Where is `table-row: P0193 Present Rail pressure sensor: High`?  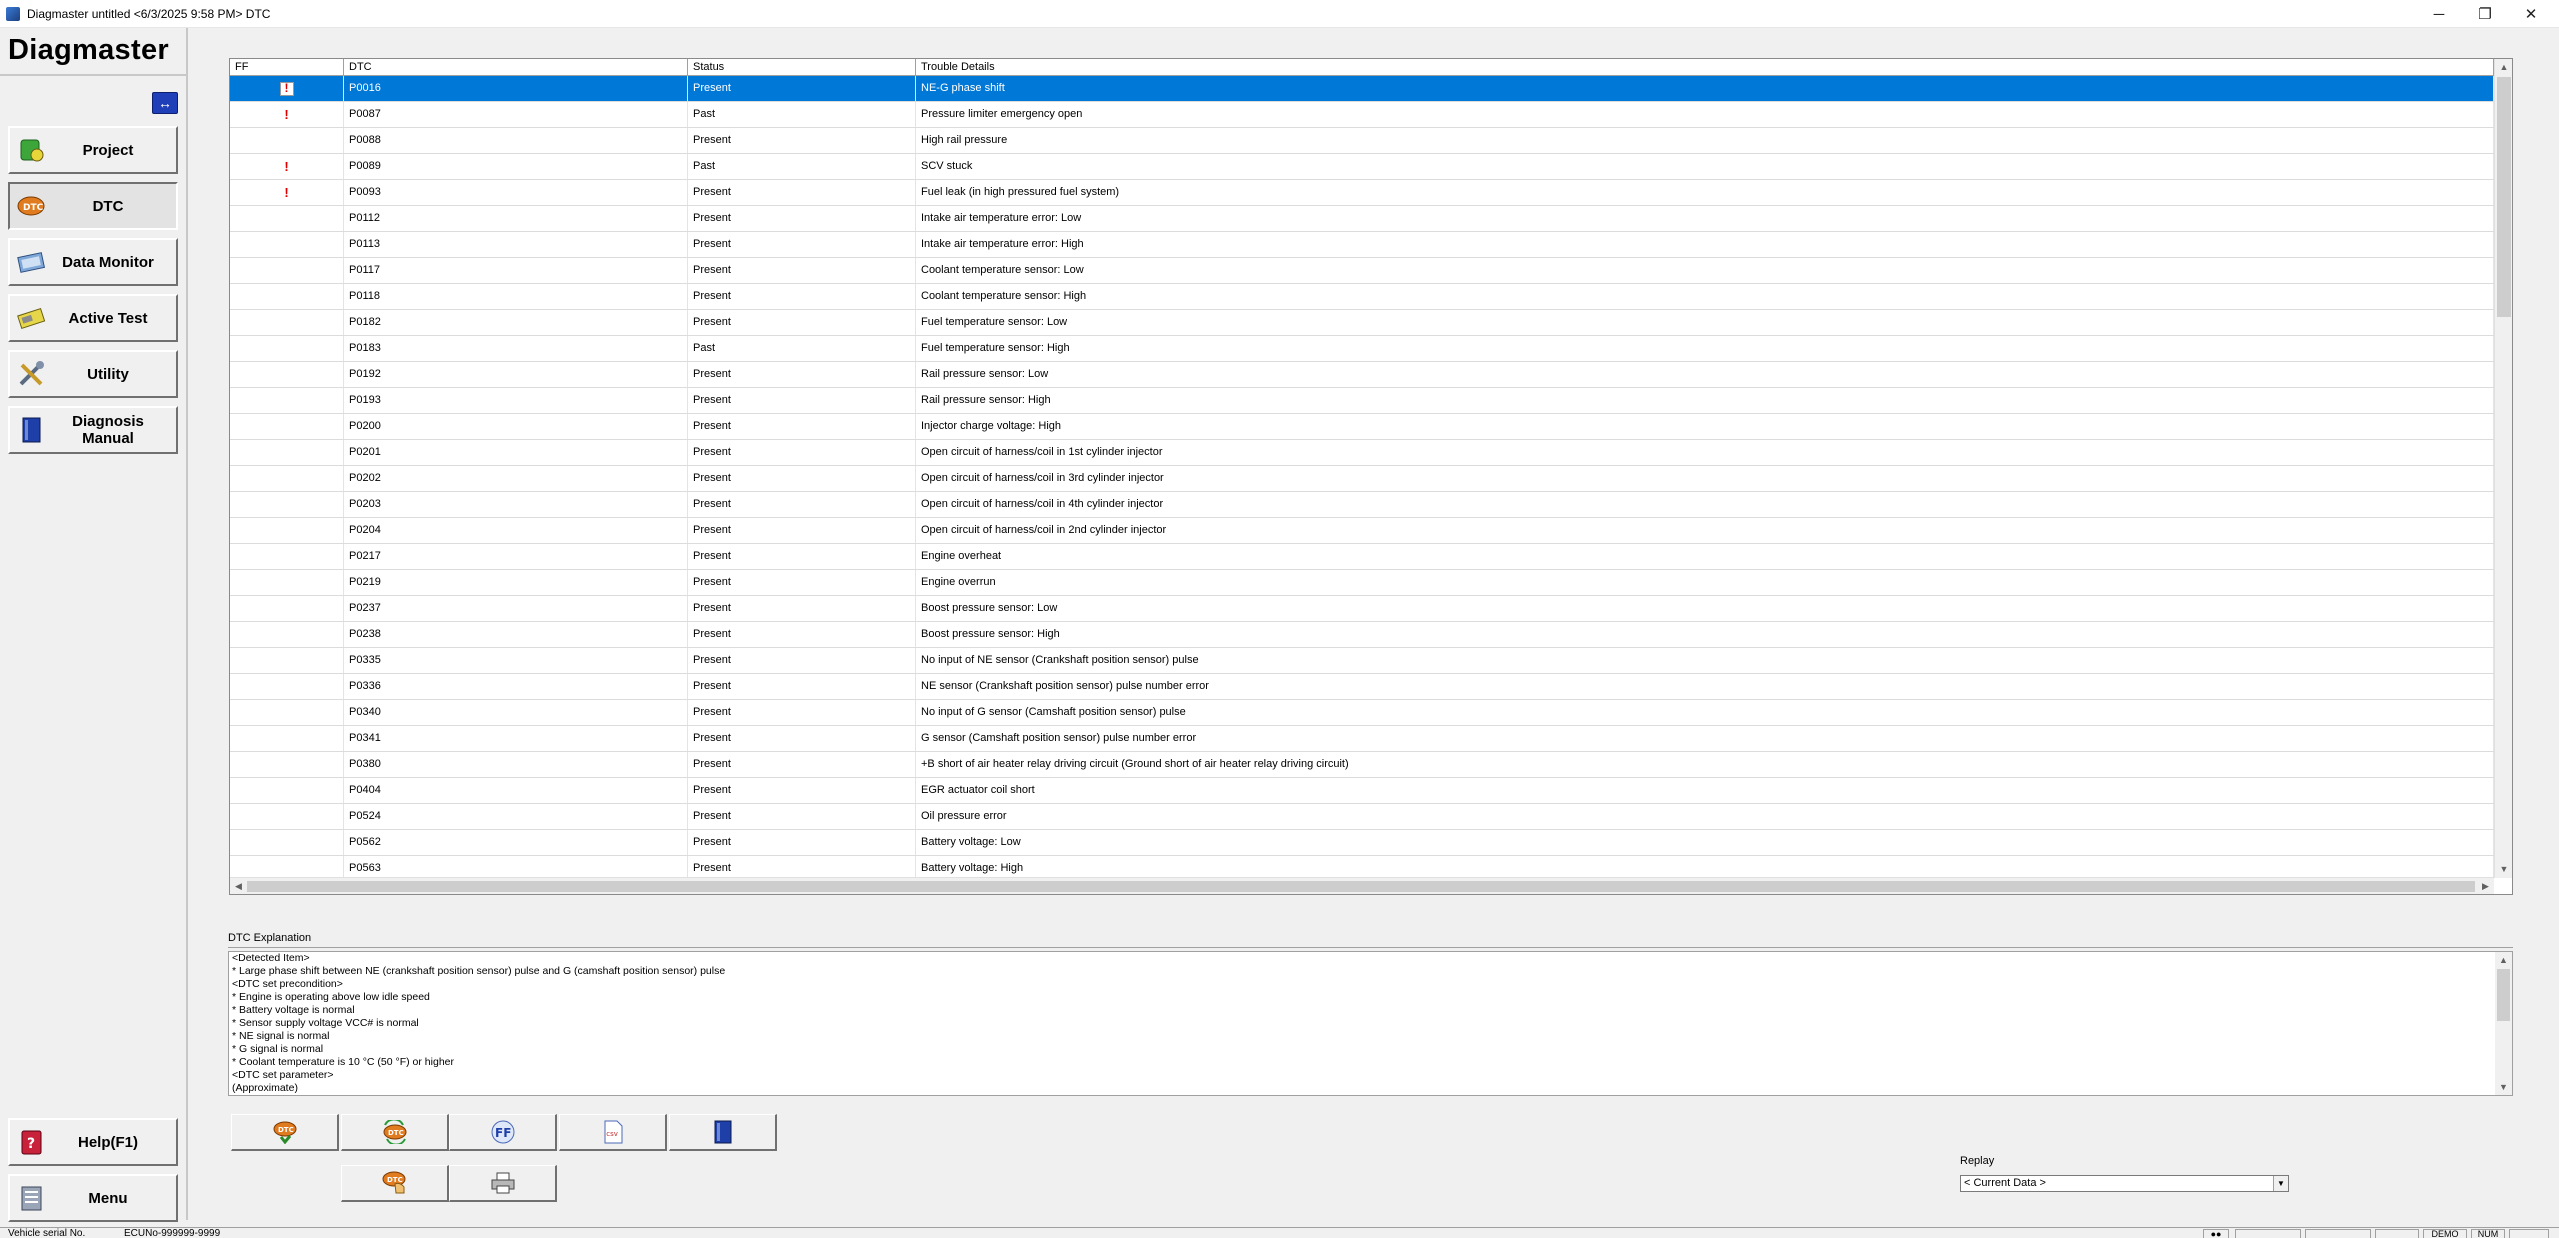
table-row: P0193 Present Rail pressure sensor: High is located at coordinates (1362, 401).